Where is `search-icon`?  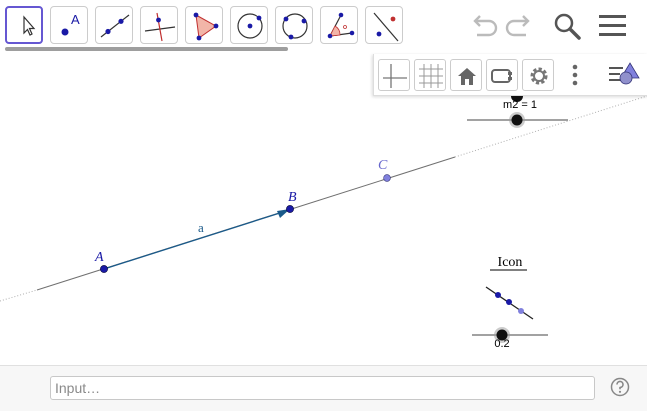
search-icon is located at coordinates (567, 26).